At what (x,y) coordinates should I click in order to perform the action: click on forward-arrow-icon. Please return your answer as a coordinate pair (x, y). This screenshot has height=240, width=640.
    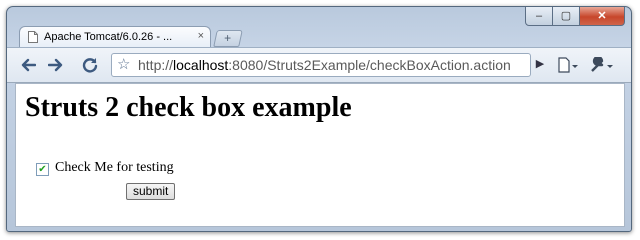
    Looking at the image, I should click on (55, 65).